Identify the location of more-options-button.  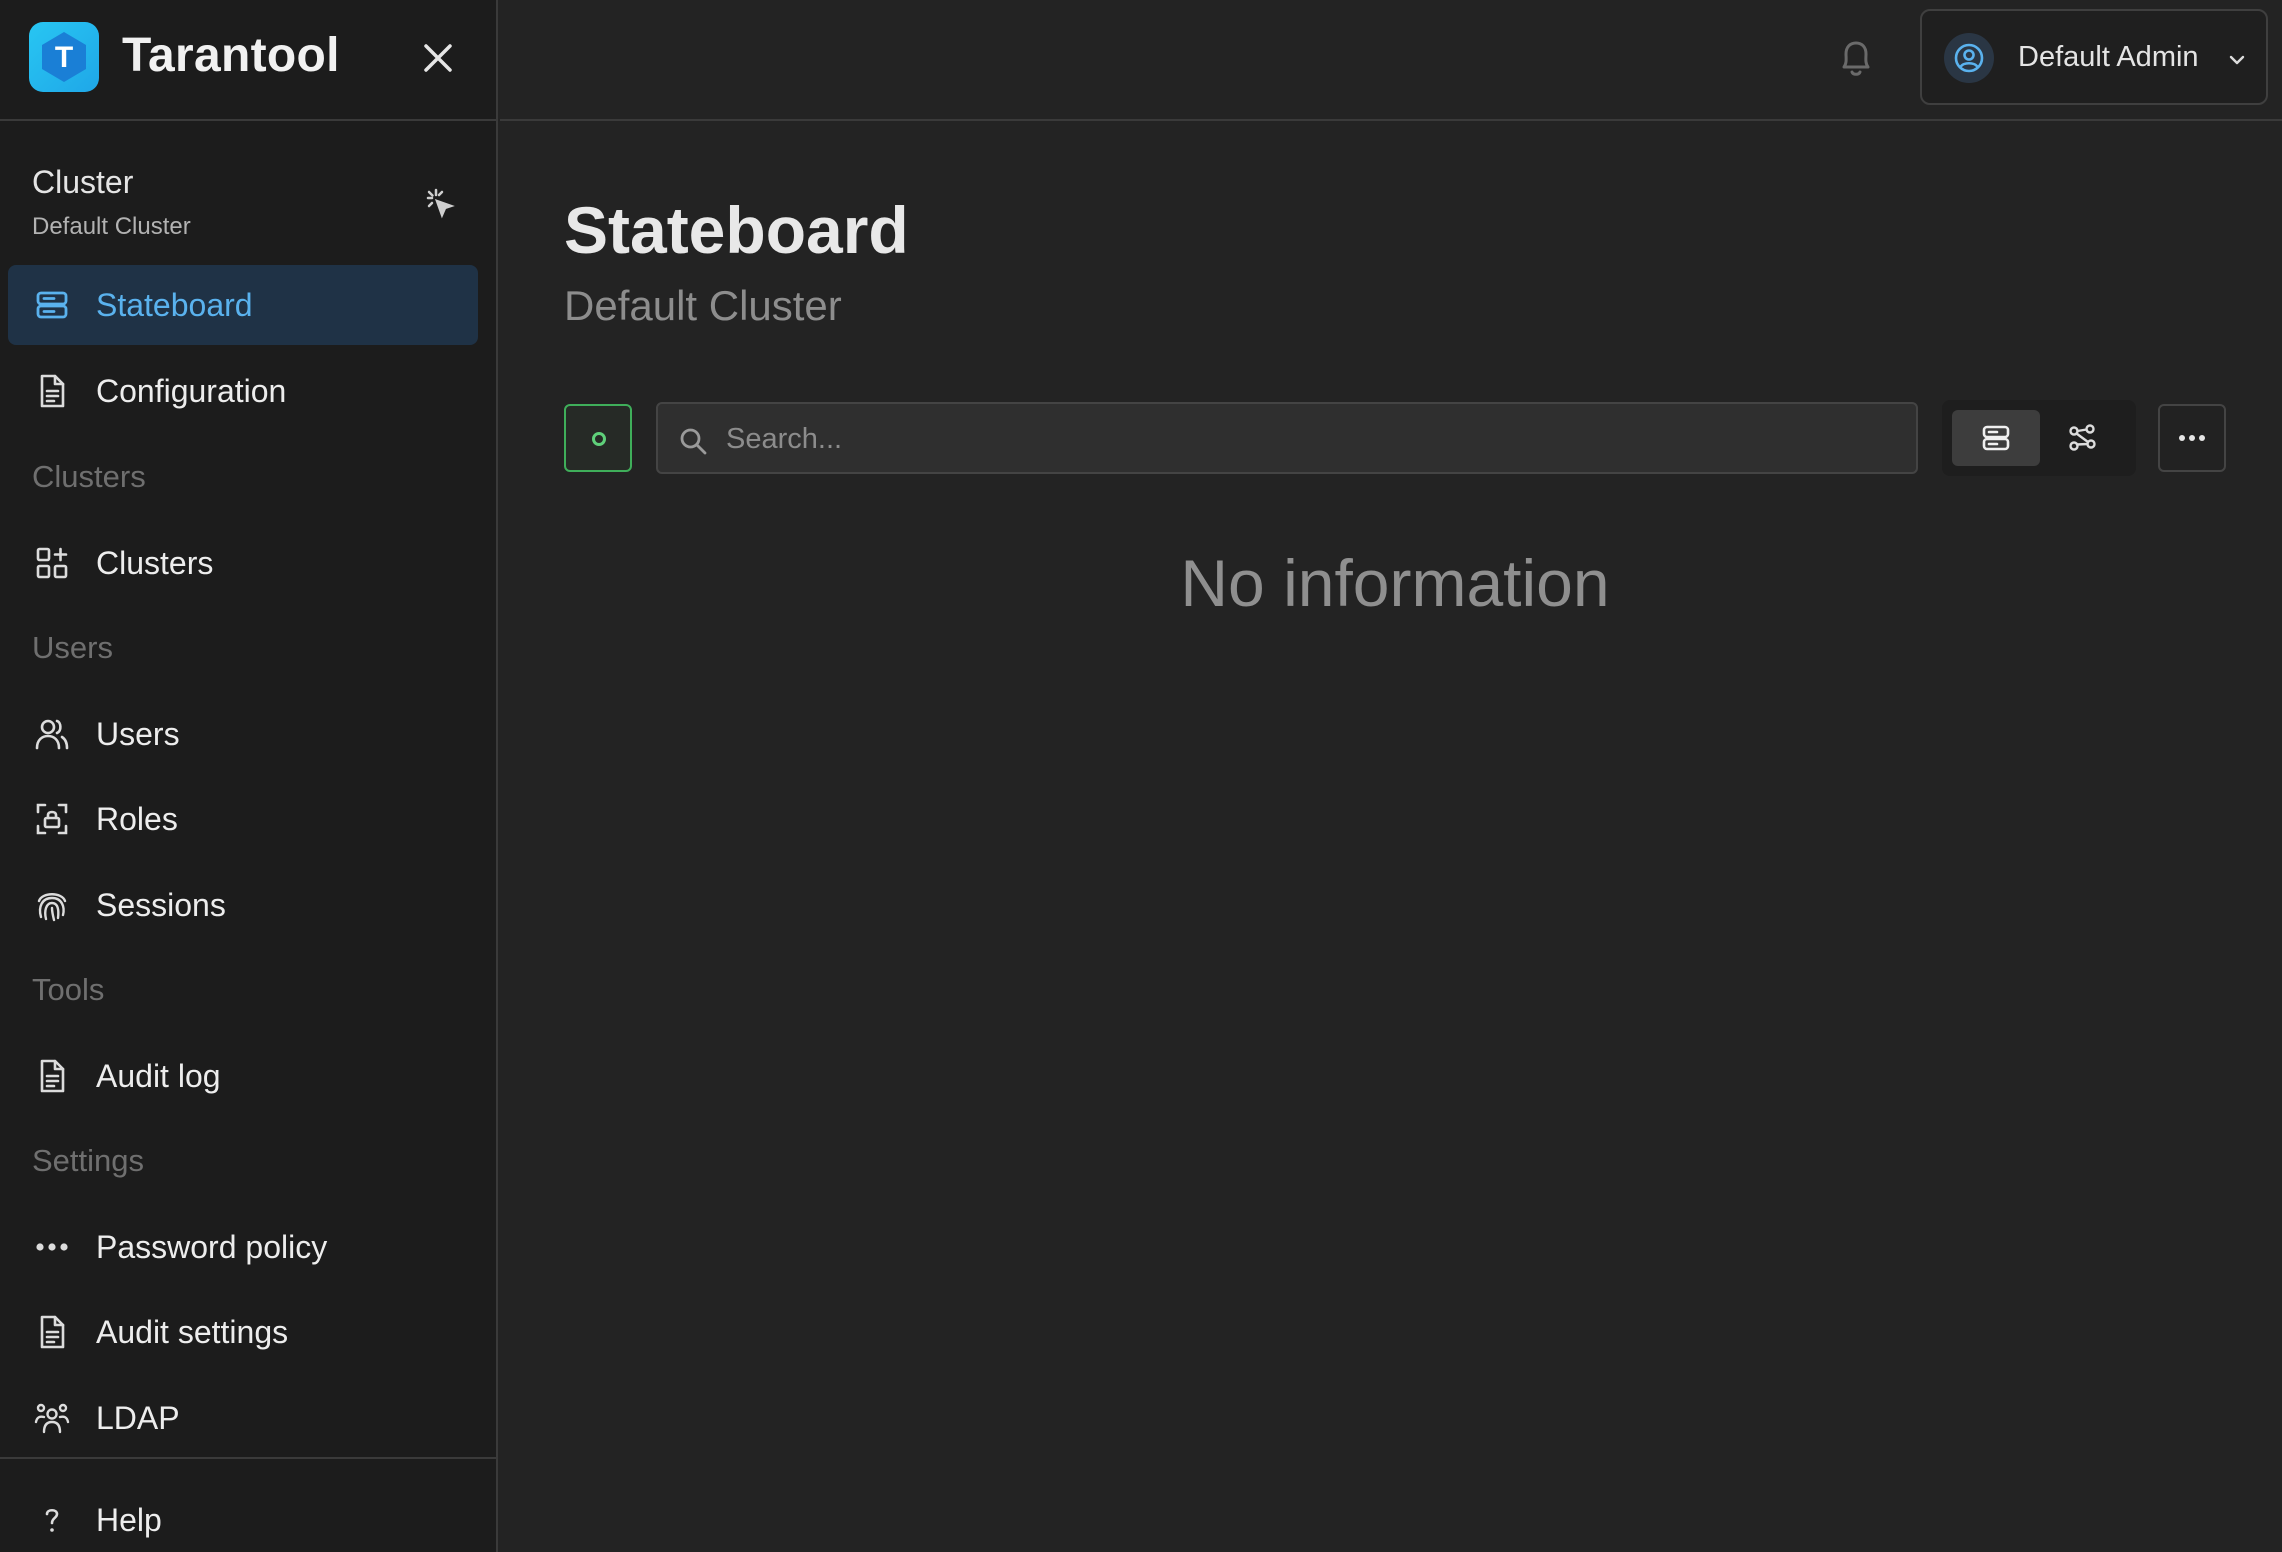
(2192, 438).